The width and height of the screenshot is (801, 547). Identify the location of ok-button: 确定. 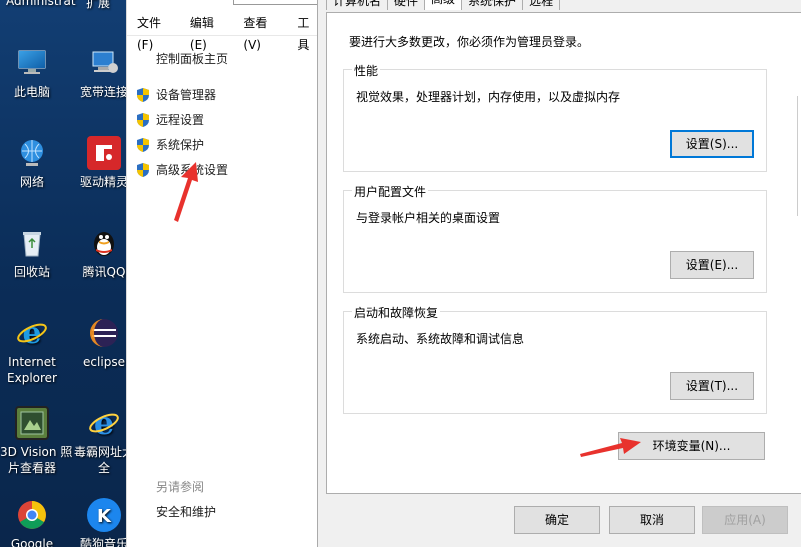
(557, 520).